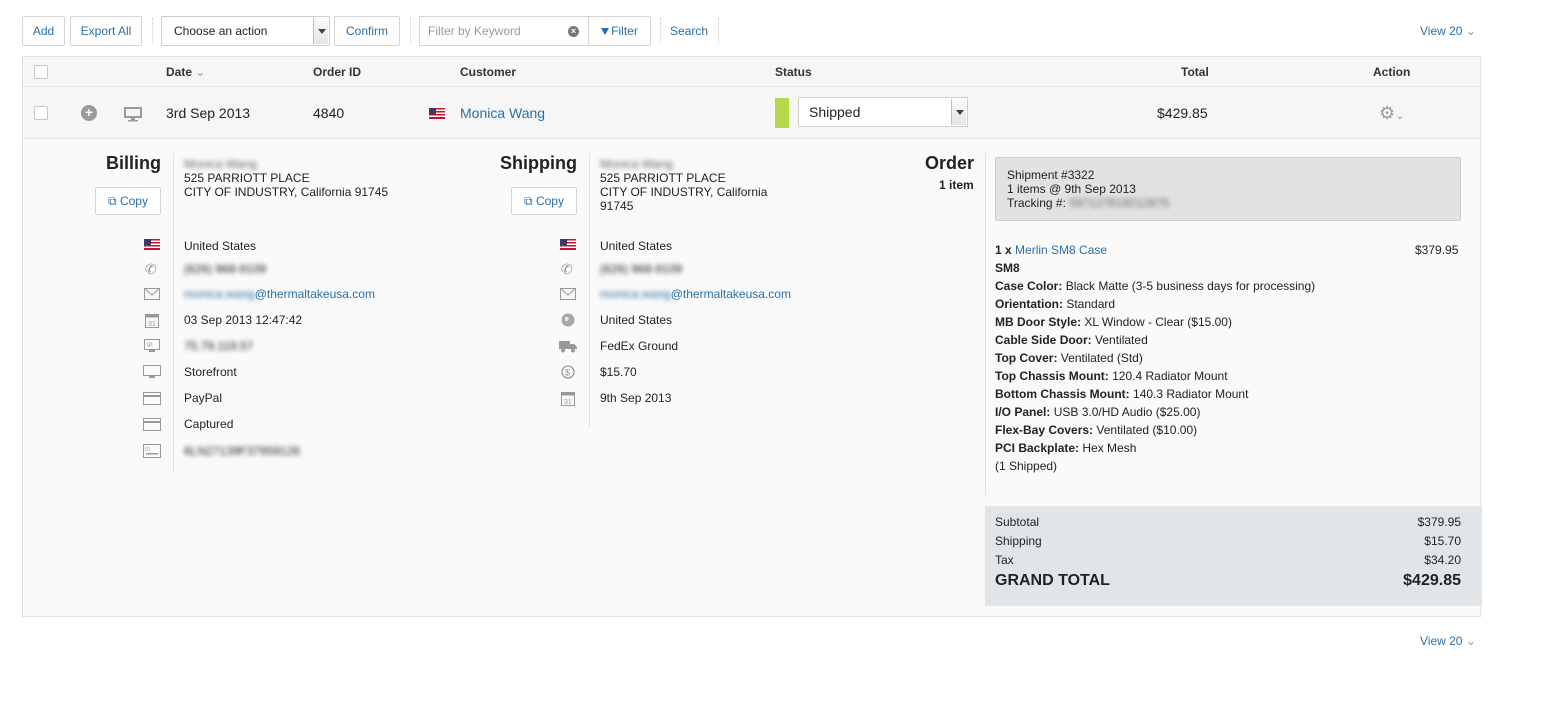 Image resolution: width=1542 pixels, height=702 pixels. I want to click on filter-keyword-input, so click(498, 31).